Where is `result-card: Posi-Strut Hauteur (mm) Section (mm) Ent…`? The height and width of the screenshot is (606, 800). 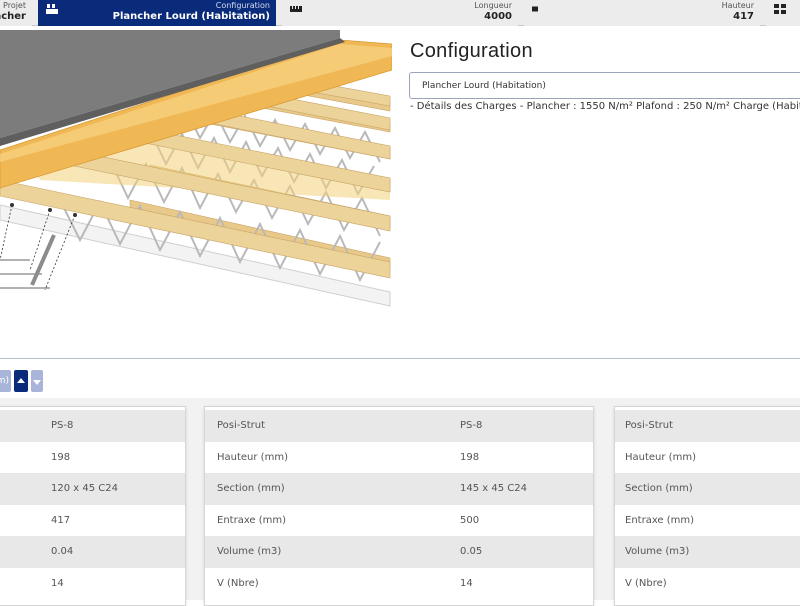 result-card: Posi-Strut Hauteur (mm) Section (mm) Ent… is located at coordinates (707, 506).